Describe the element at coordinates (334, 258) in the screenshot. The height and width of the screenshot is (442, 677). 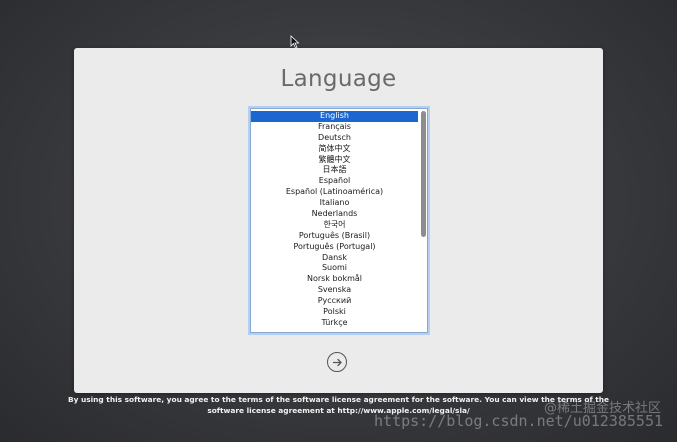
I see `language-option: Dansk` at that location.